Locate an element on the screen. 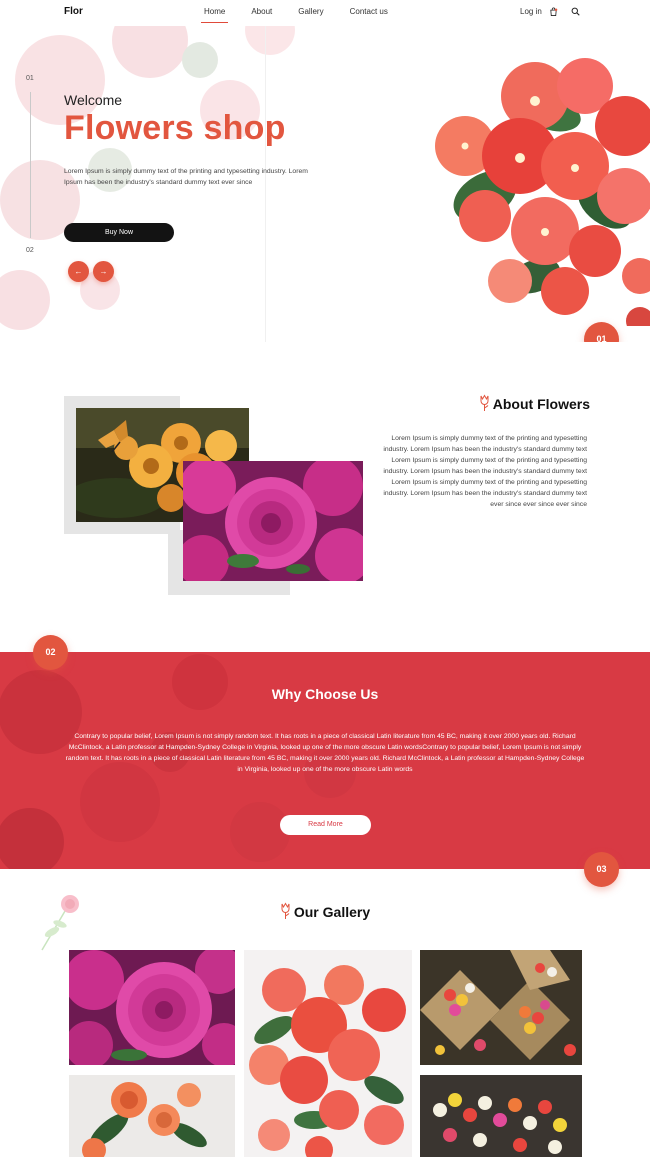 The width and height of the screenshot is (650, 1157). gallery-title: Our Gallery is located at coordinates (325, 911).